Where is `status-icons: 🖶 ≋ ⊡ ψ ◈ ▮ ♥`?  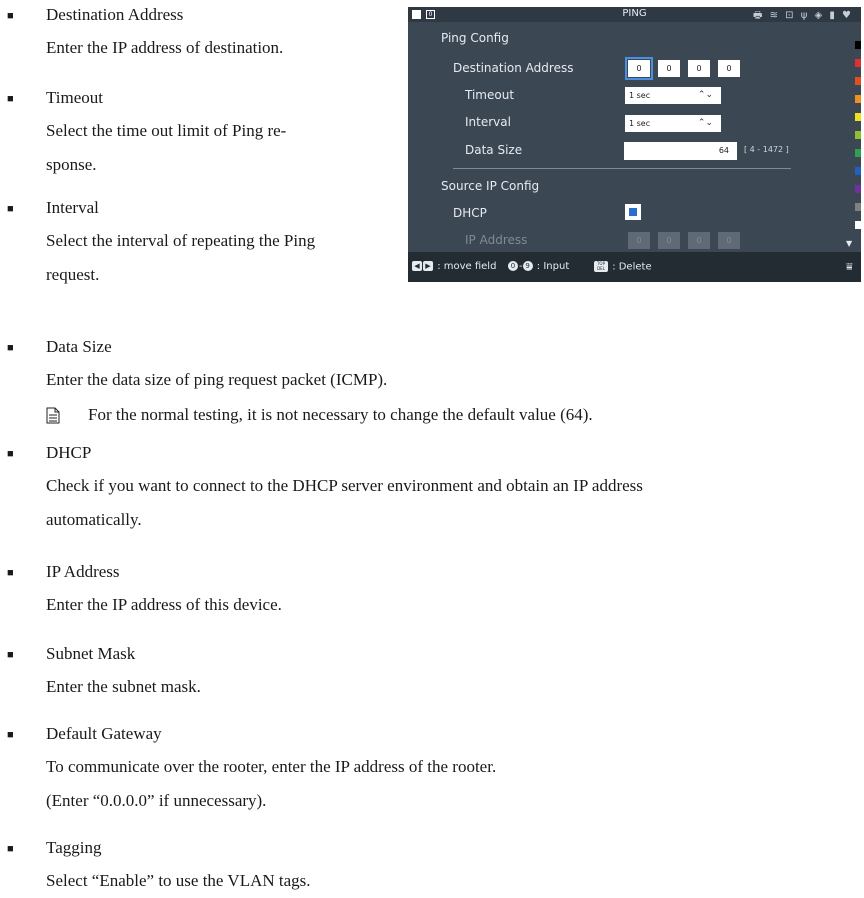 status-icons: 🖶 ≋ ⊡ ψ ◈ ▮ ♥ is located at coordinates (802, 15).